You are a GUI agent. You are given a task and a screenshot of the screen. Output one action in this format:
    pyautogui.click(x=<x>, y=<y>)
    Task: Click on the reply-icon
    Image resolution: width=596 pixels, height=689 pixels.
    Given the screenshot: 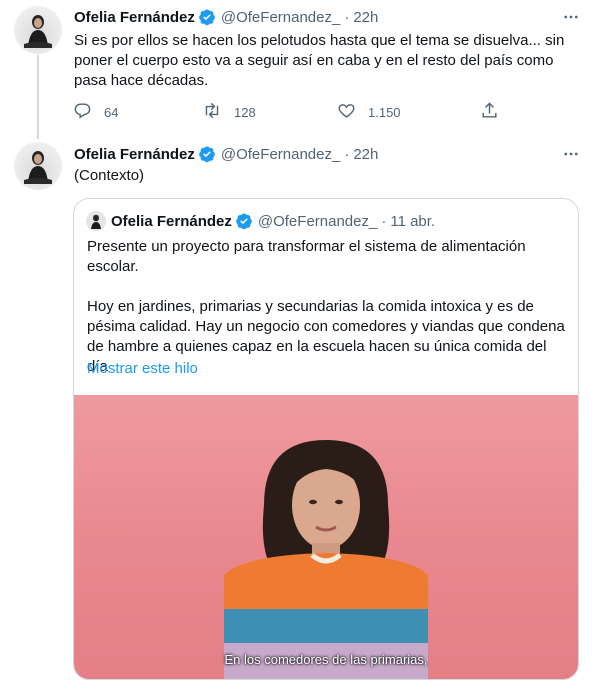 What is the action you would take?
    pyautogui.click(x=88, y=112)
    